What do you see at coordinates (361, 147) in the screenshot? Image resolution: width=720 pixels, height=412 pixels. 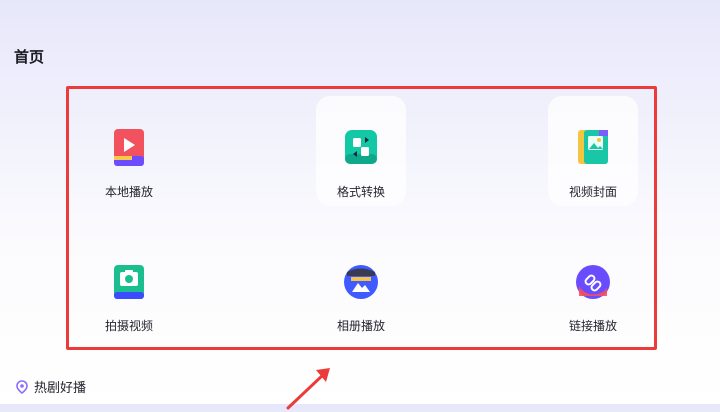 I see `format-convert-icon` at bounding box center [361, 147].